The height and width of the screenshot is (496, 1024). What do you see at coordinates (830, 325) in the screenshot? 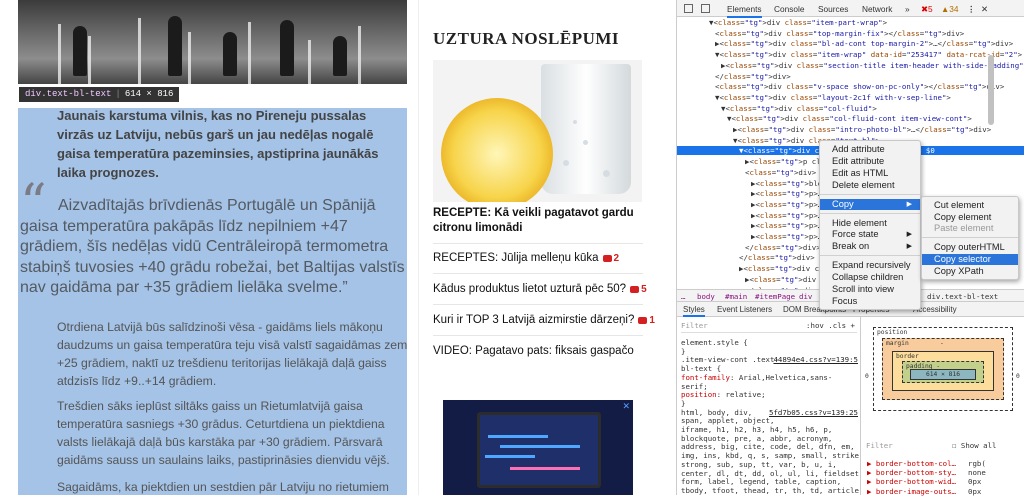
I see `style-toggles: :hov .cls +` at bounding box center [830, 325].